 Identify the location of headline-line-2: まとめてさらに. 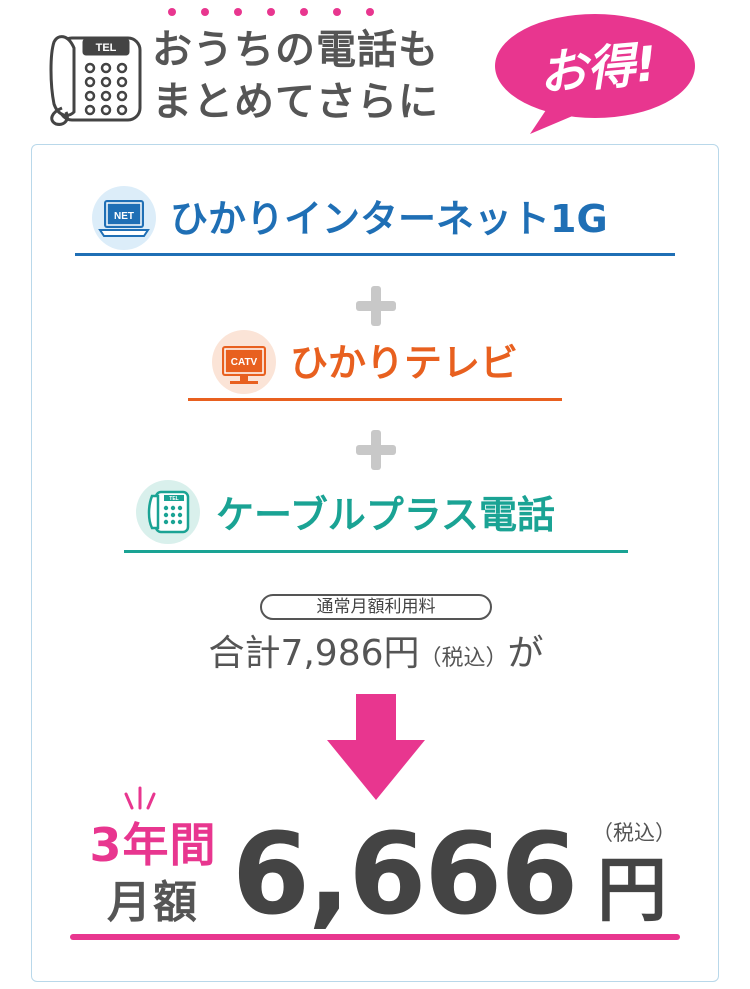
(295, 102).